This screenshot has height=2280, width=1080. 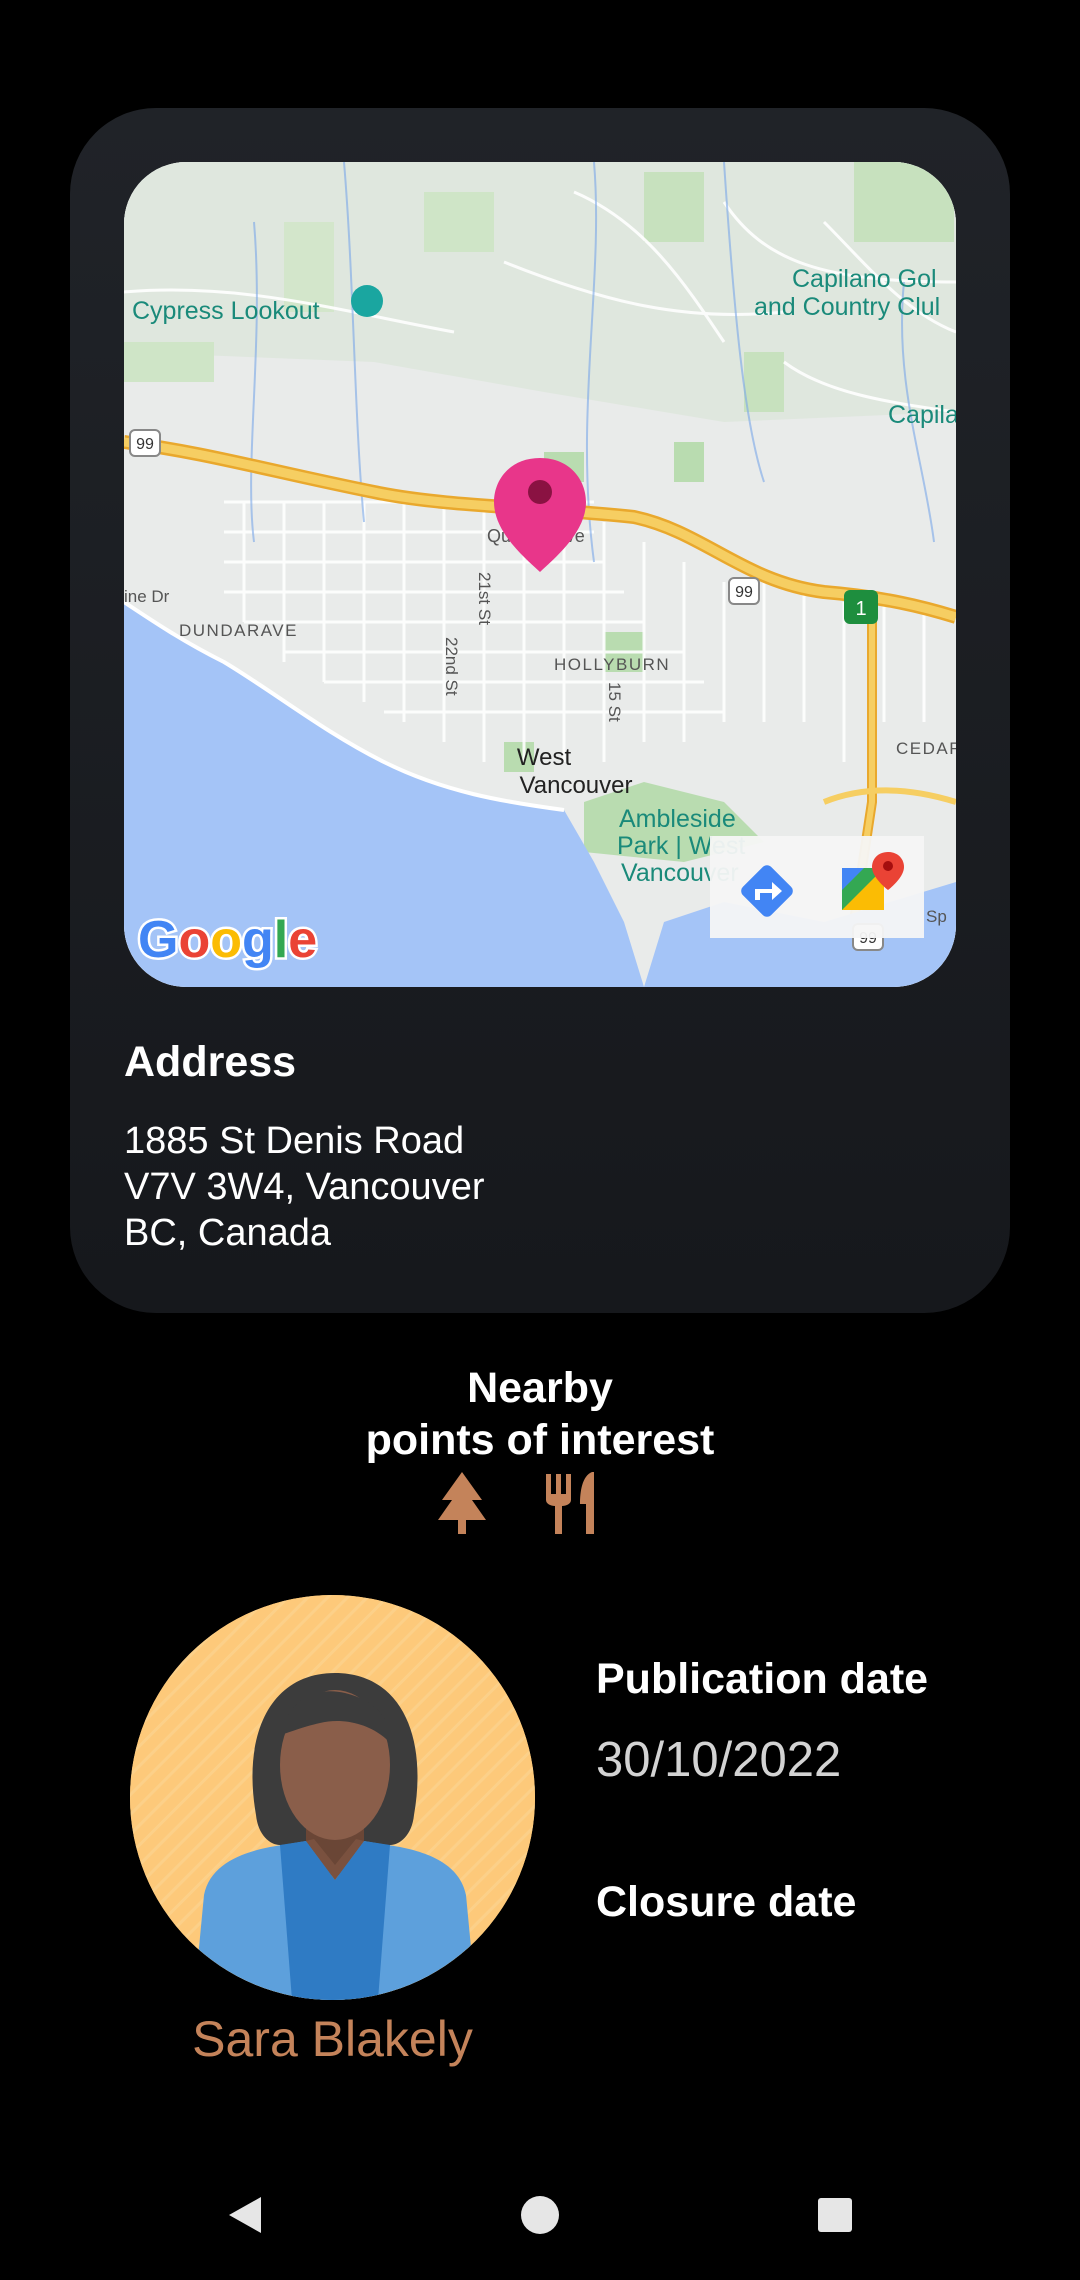 What do you see at coordinates (210, 1062) in the screenshot?
I see `address-title: Address` at bounding box center [210, 1062].